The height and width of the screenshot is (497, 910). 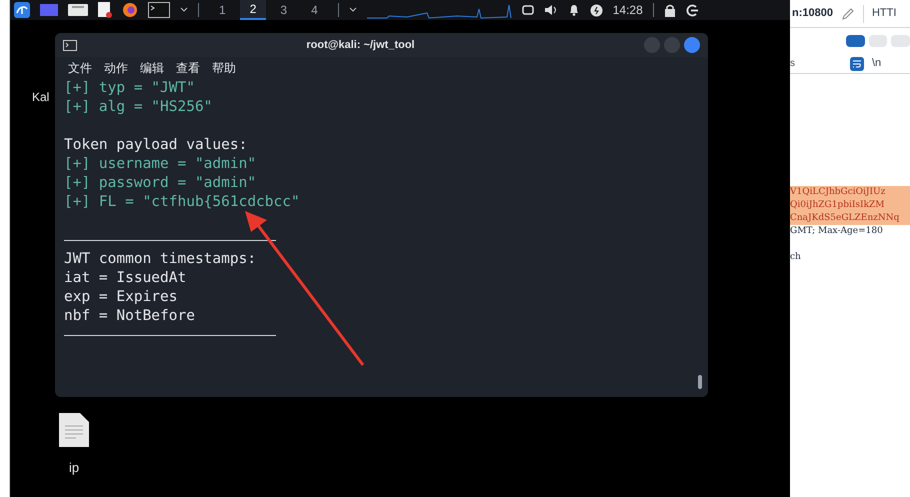 What do you see at coordinates (152, 68) in the screenshot?
I see `menu-item: 编辑` at bounding box center [152, 68].